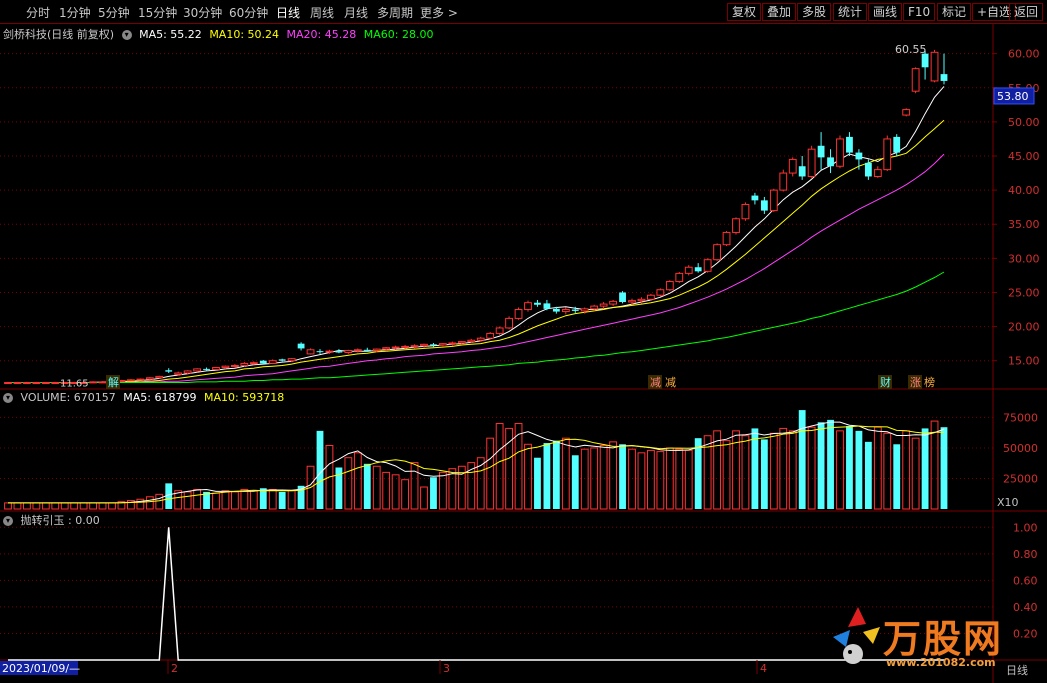  Describe the element at coordinates (288, 12) in the screenshot. I see `period-tab-6: 日线` at that location.